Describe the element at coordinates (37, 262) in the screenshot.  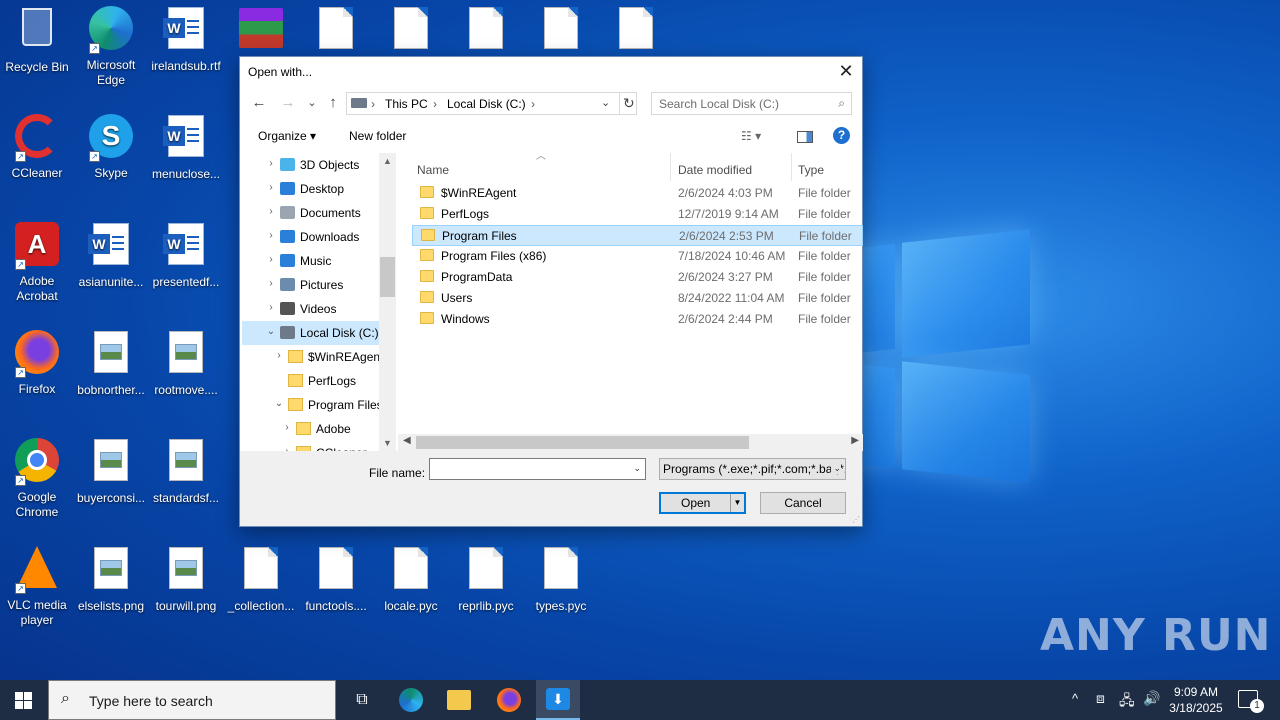
I see `desktop-icon: A ↗ Adobe Acrobat` at that location.